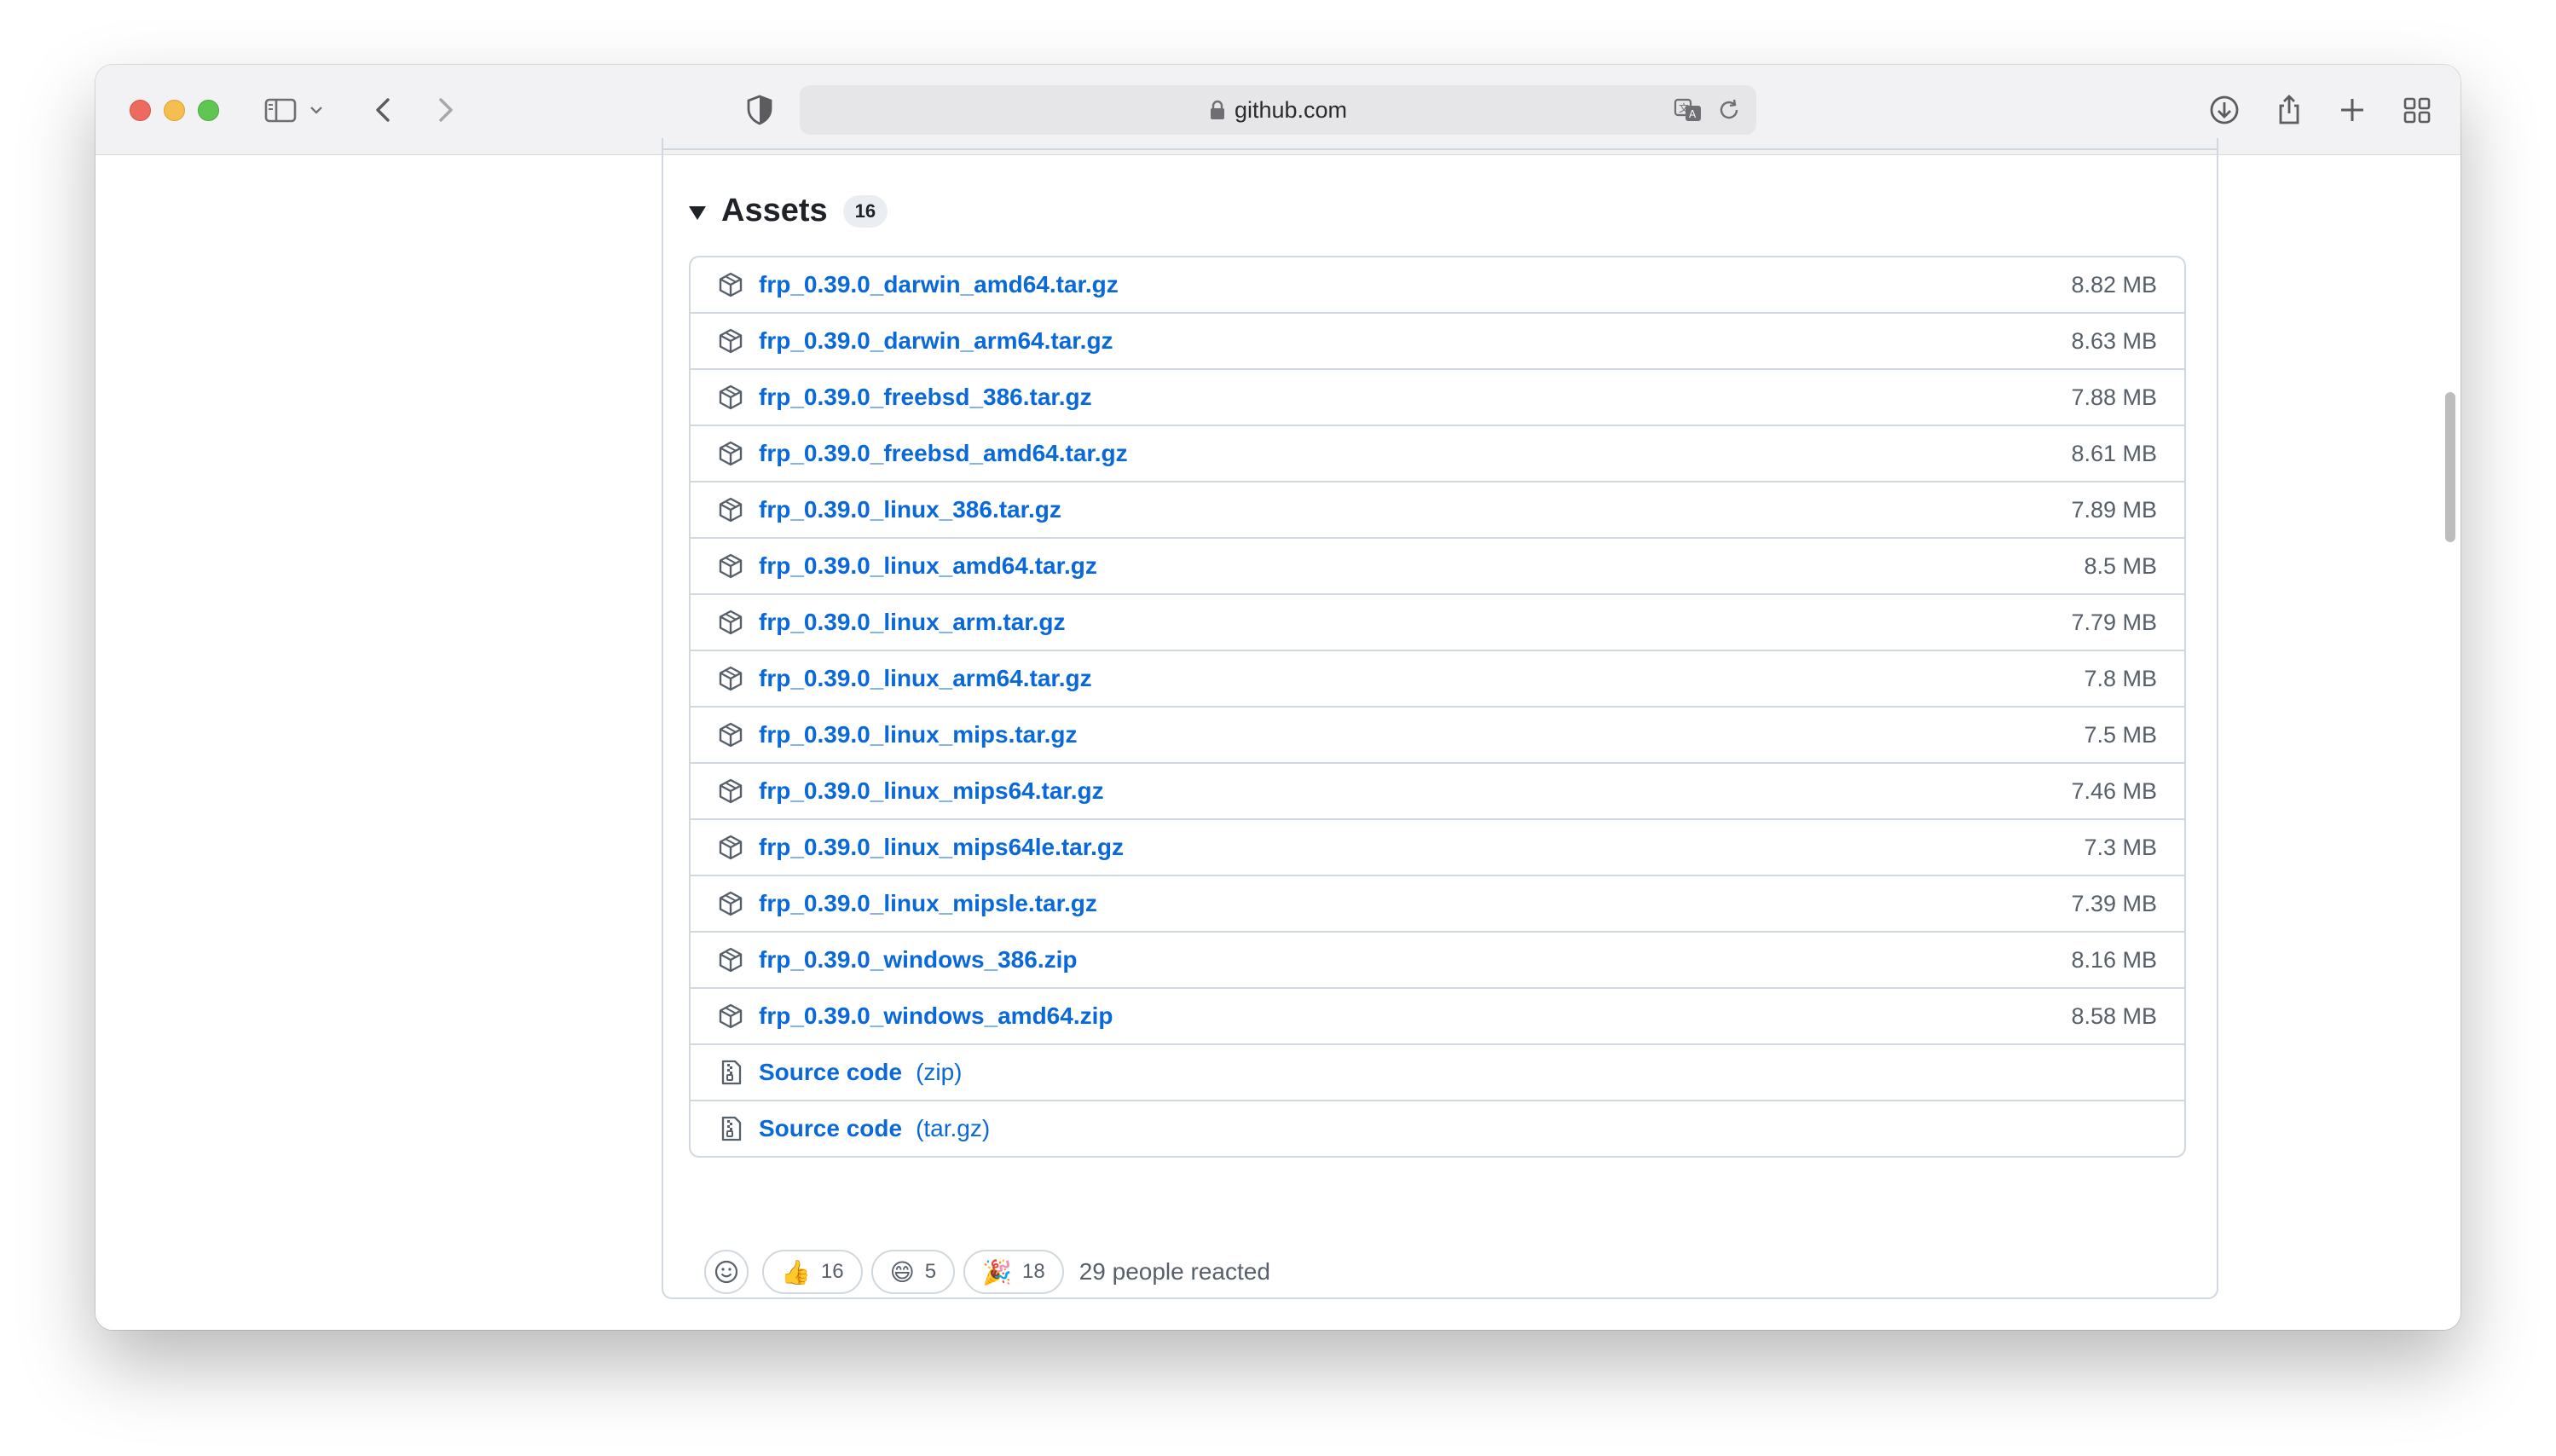 Image resolution: width=2556 pixels, height=1456 pixels. Describe the element at coordinates (918, 734) in the screenshot. I see `asset-download-link: frp_0.39.0_linux_mips.tar.gz` at that location.